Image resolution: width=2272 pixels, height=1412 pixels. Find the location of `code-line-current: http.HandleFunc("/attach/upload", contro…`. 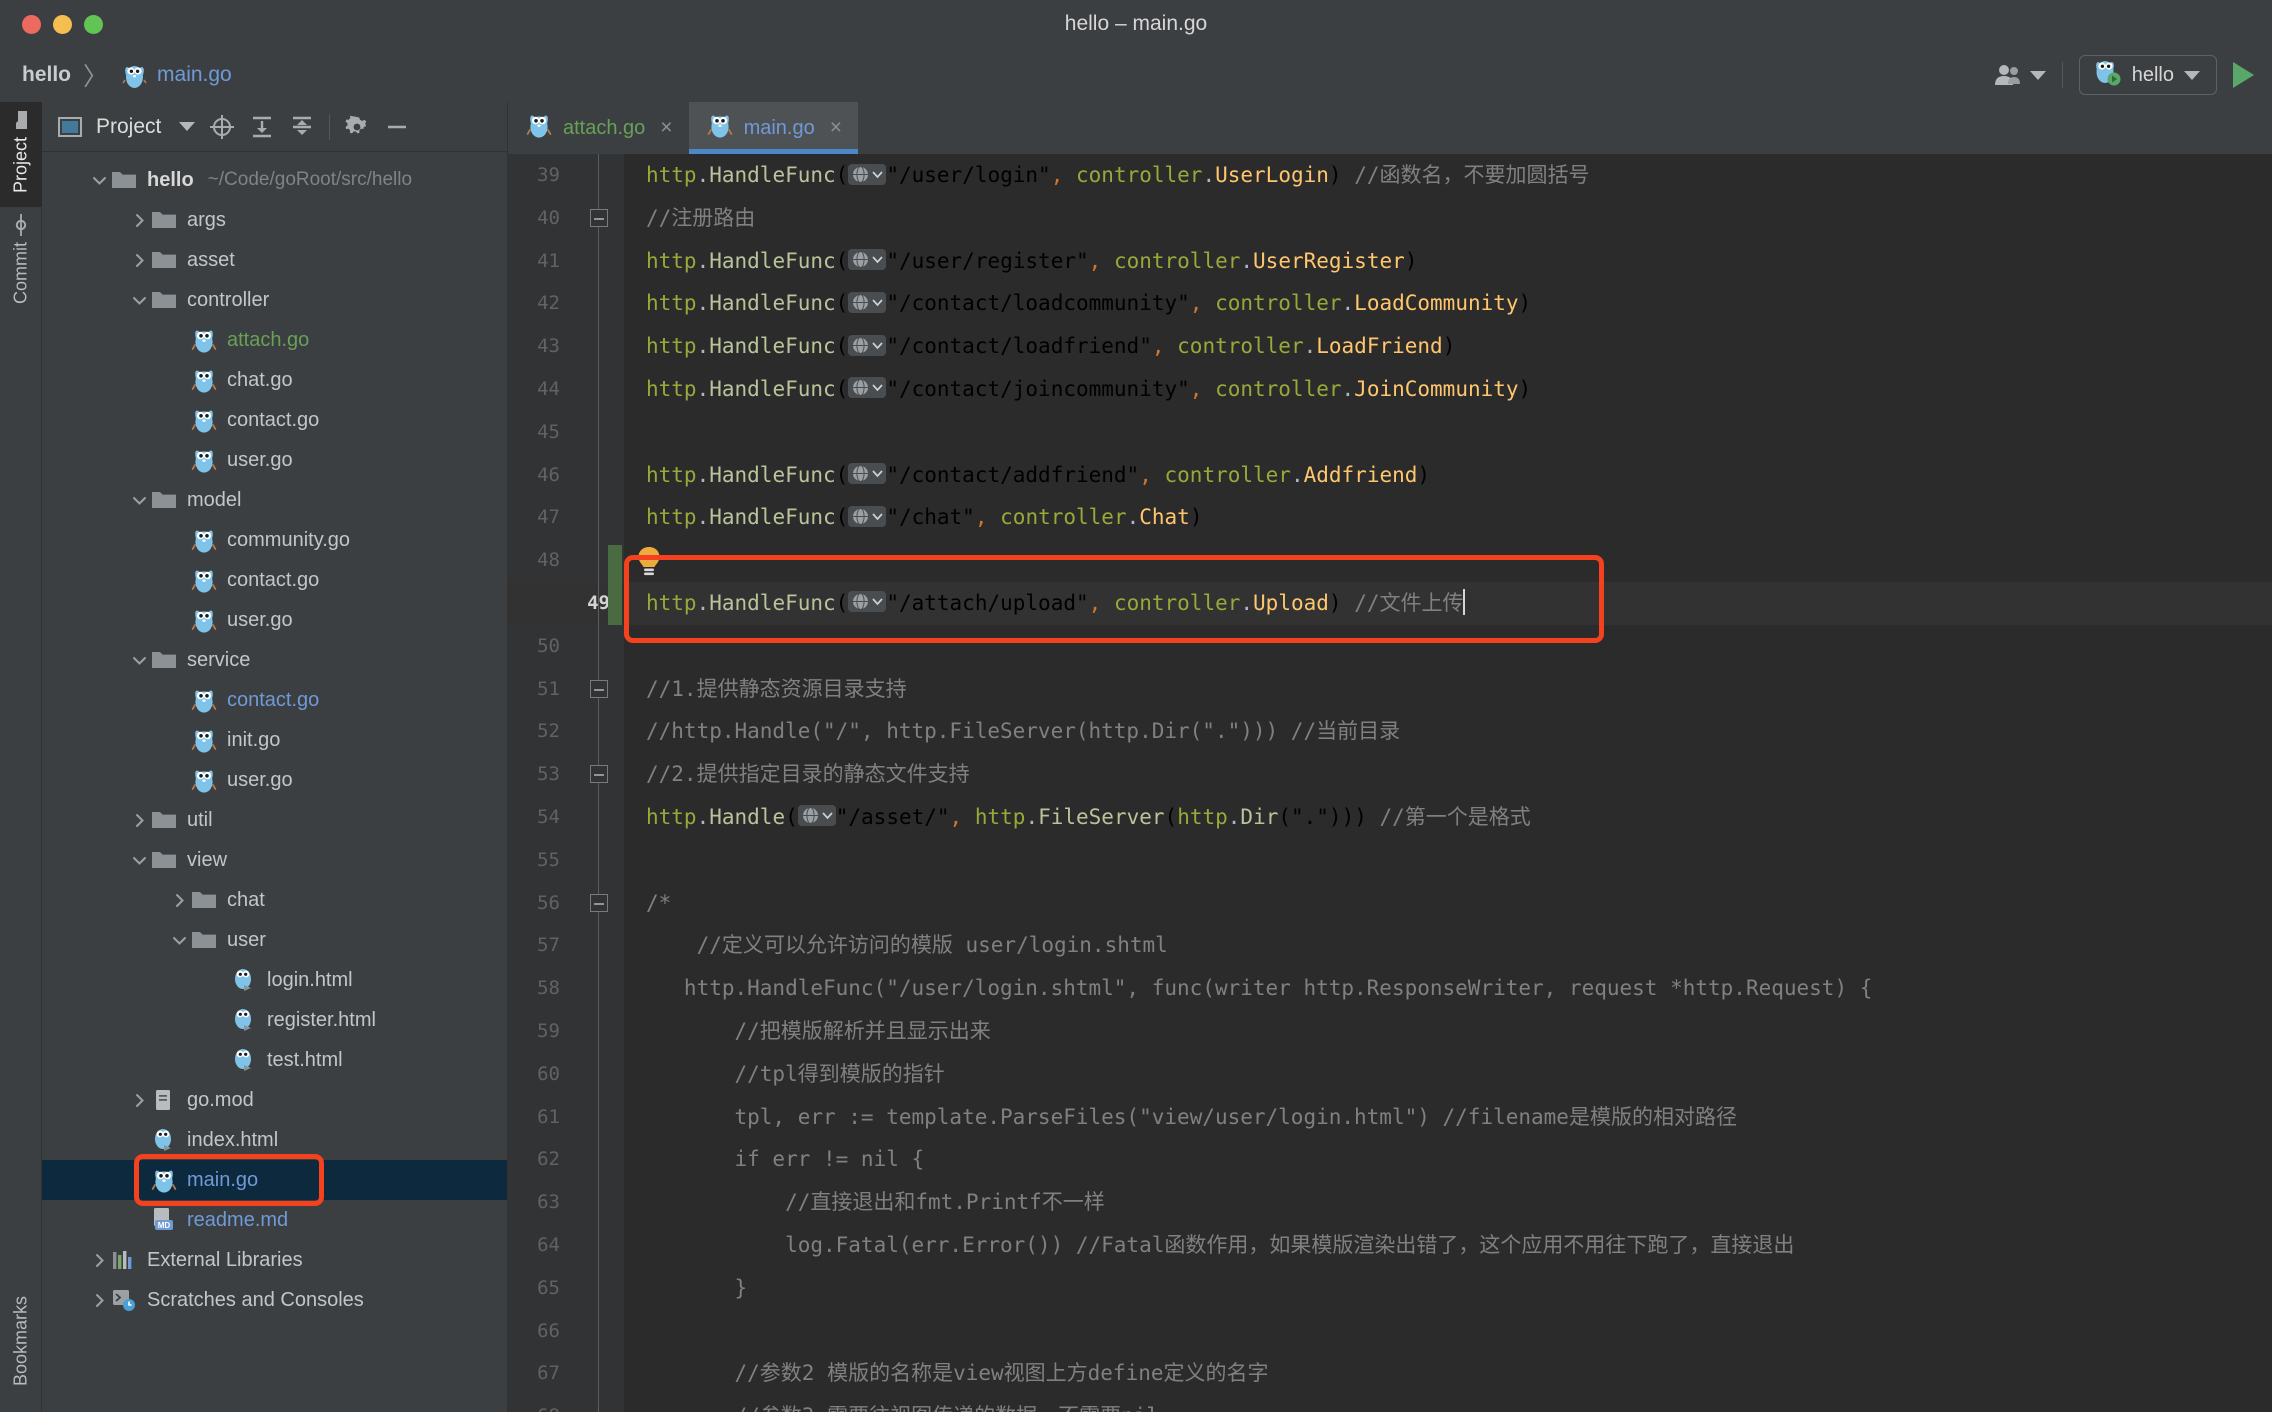

code-line-current: http.HandleFunc("/attach/upload", contro… is located at coordinates (1448, 603).